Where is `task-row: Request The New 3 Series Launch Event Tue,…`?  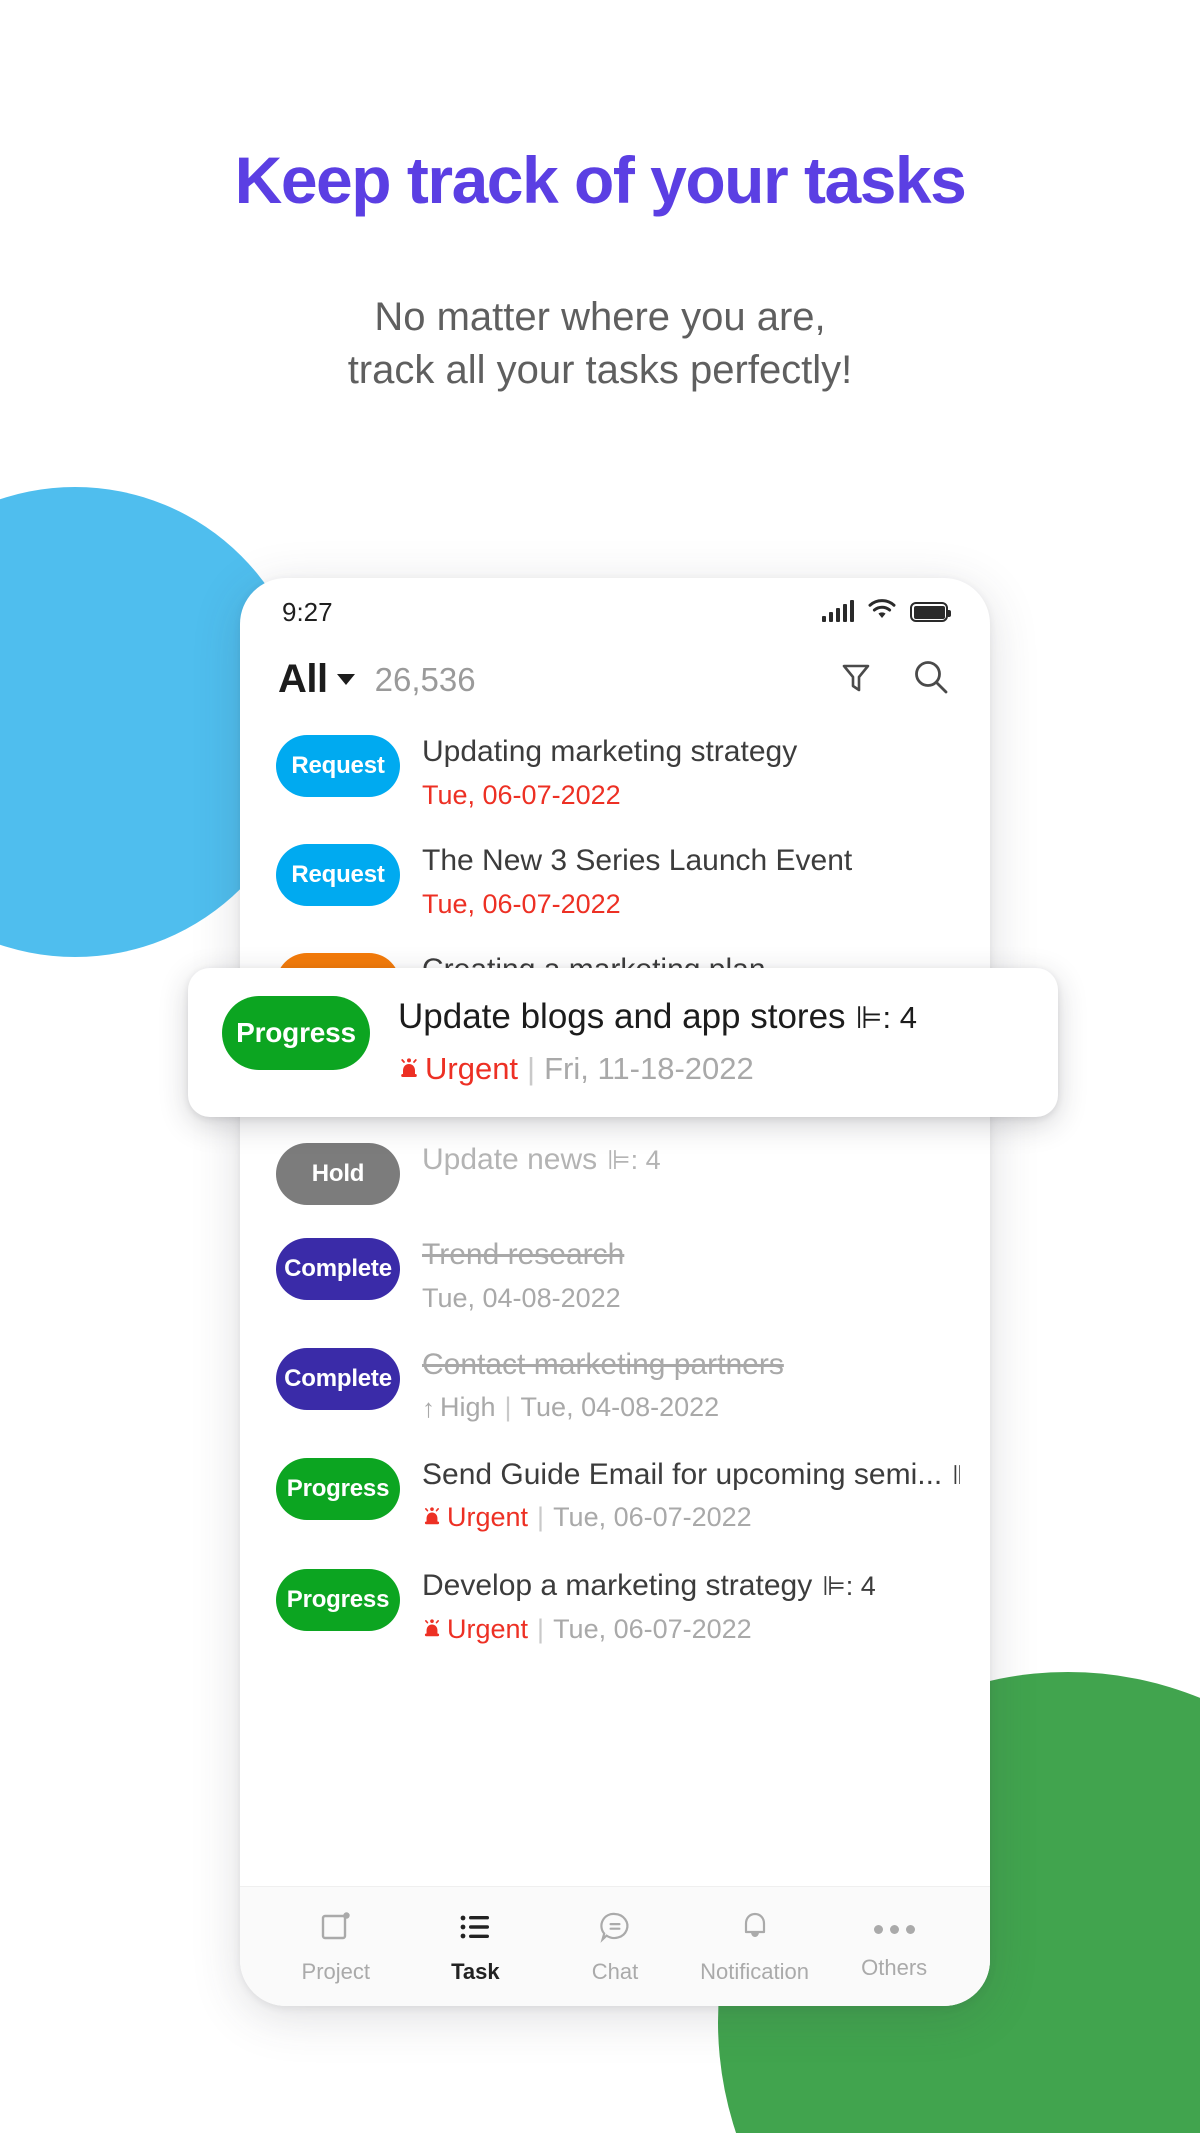
task-row: Request The New 3 Series Launch Event Tue,… is located at coordinates (615, 880).